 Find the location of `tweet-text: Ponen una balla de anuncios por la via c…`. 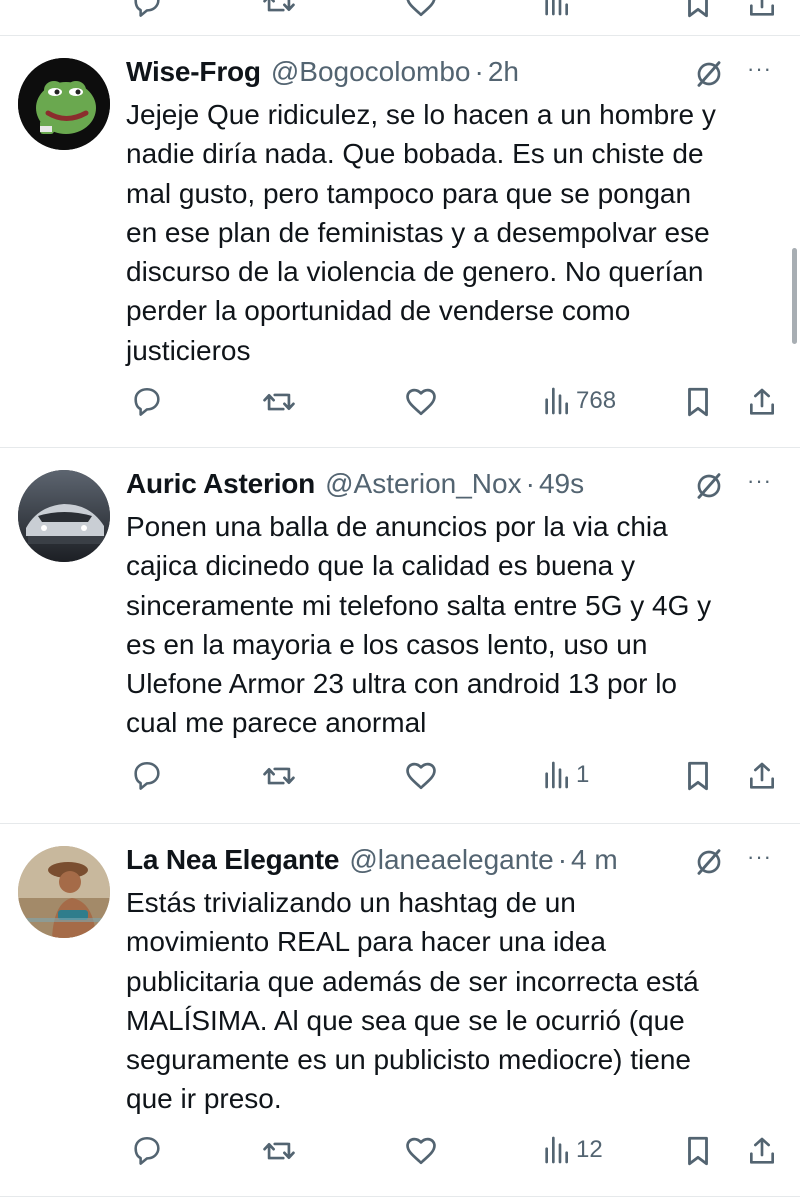

tweet-text: Ponen una balla de anuncios por la via c… is located at coordinates (419, 625).